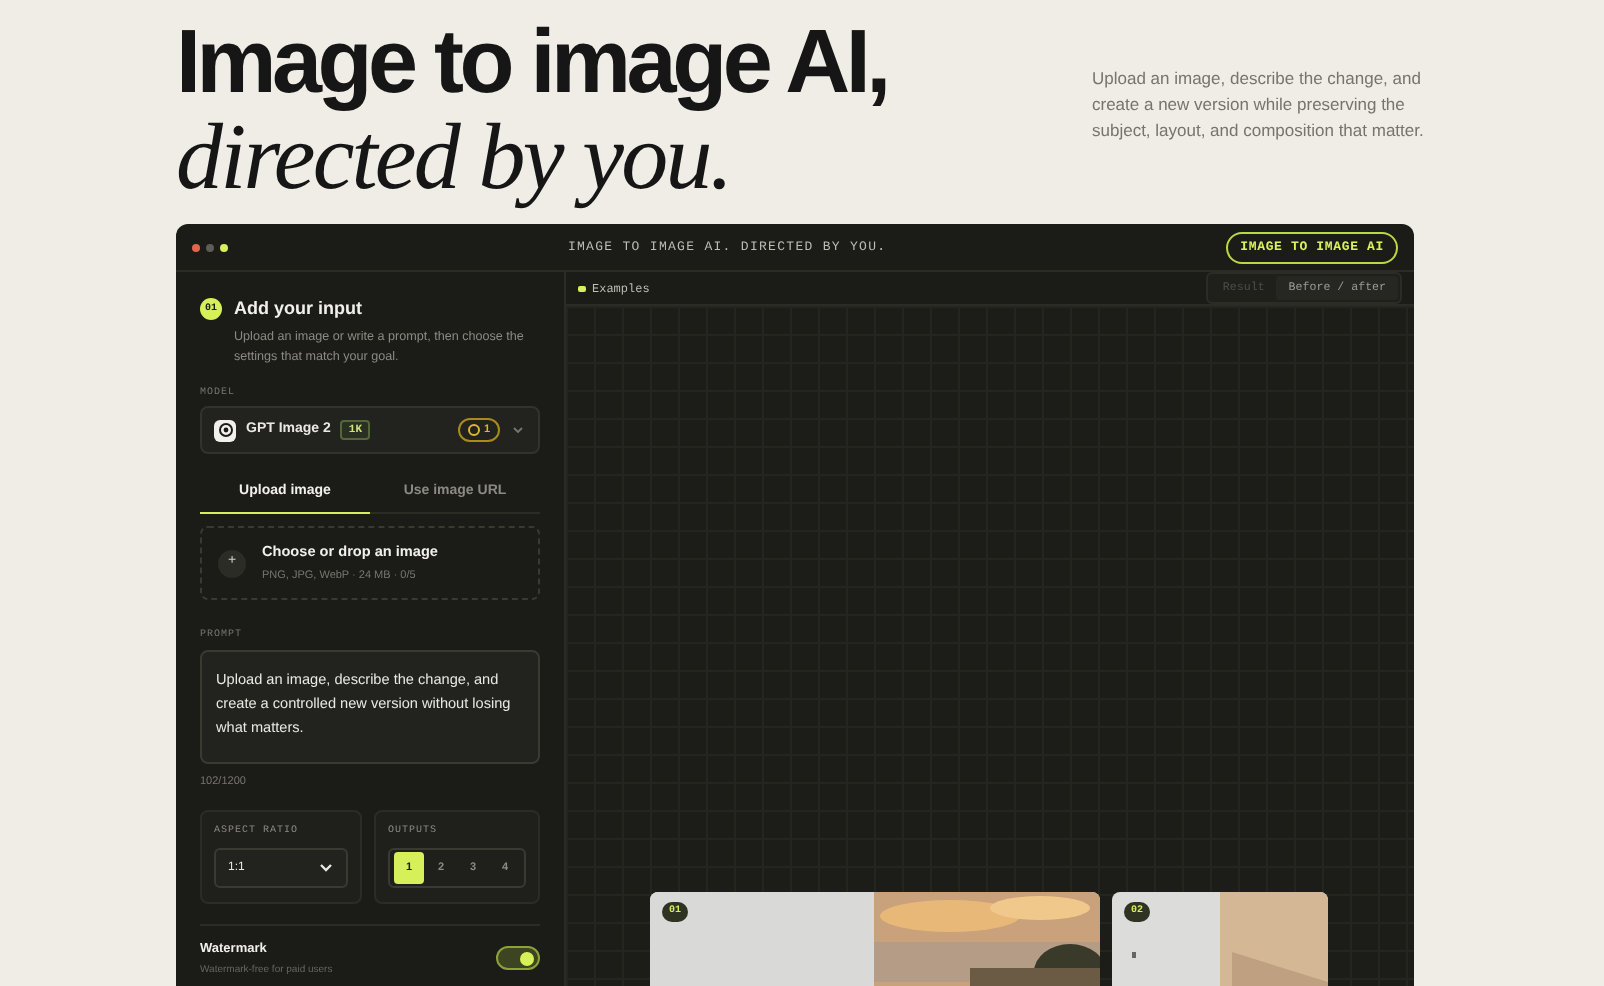 The width and height of the screenshot is (1604, 986). Describe the element at coordinates (473, 430) in the screenshot. I see `coin-icon` at that location.